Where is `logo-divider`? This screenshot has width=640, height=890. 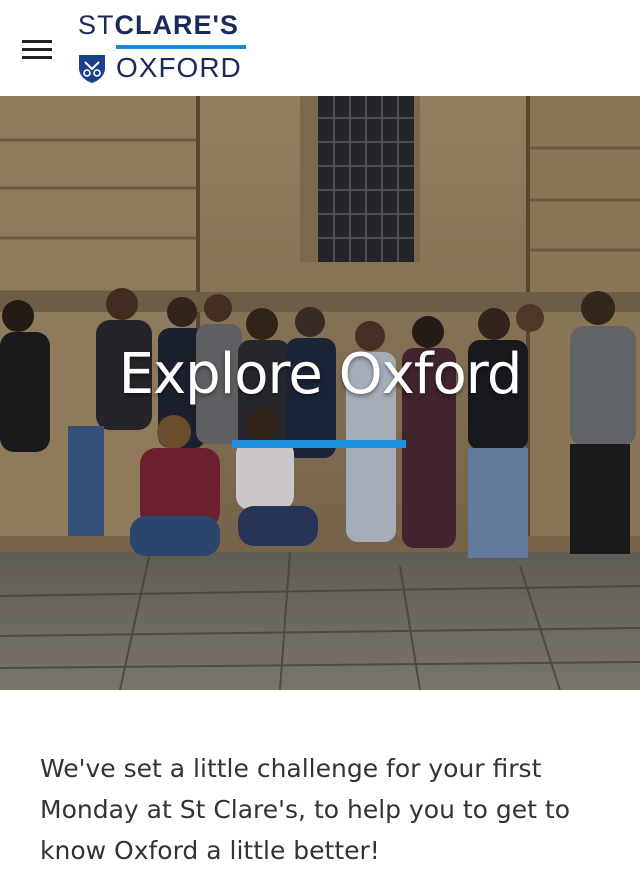
logo-divider is located at coordinates (181, 47).